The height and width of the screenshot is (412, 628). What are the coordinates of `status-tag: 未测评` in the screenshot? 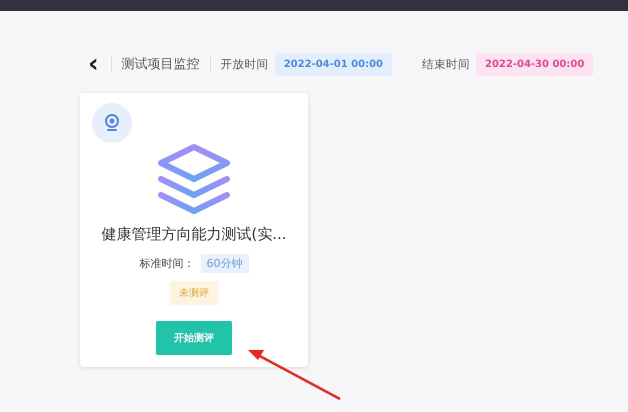 It's located at (194, 293).